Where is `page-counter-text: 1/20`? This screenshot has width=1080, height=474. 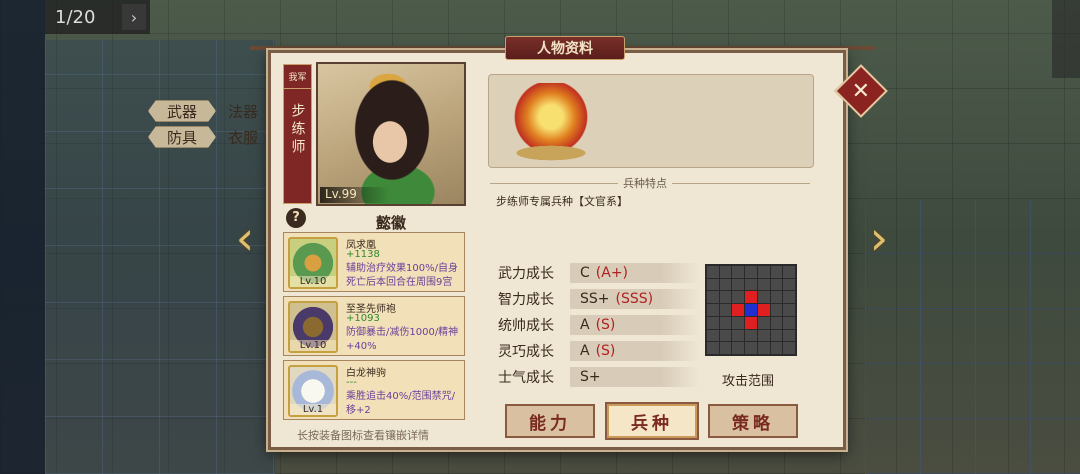 page-counter-text: 1/20 is located at coordinates (75, 17).